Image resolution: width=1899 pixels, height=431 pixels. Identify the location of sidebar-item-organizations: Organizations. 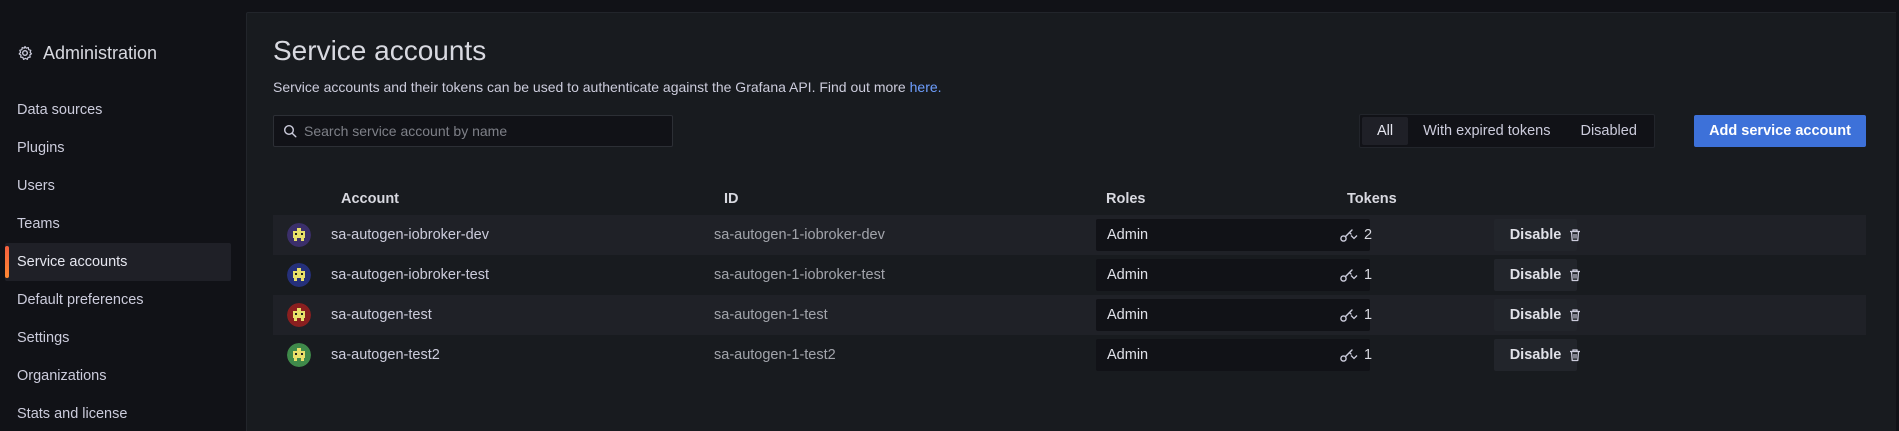
(118, 376).